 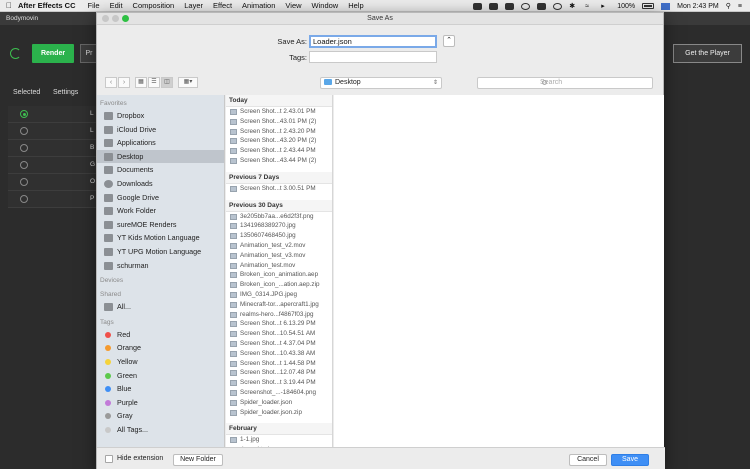 What do you see at coordinates (116, 5) in the screenshot?
I see `menu-edit: Edit` at bounding box center [116, 5].